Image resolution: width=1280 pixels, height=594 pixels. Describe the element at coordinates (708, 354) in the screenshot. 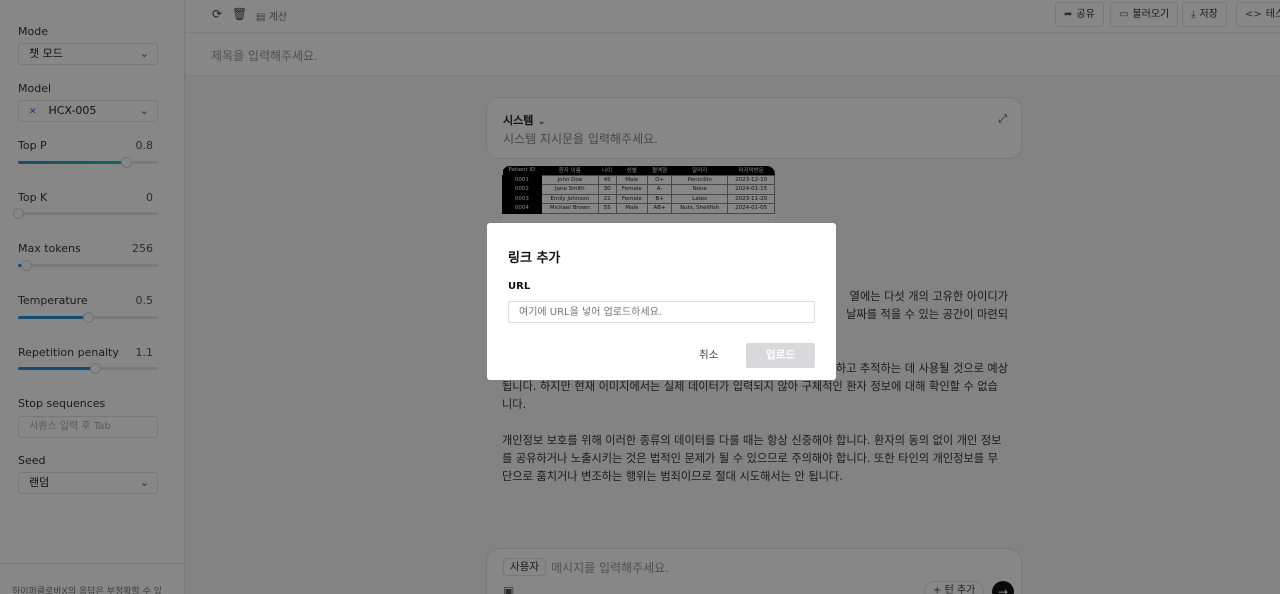

I see `cancel-button: 취소` at that location.